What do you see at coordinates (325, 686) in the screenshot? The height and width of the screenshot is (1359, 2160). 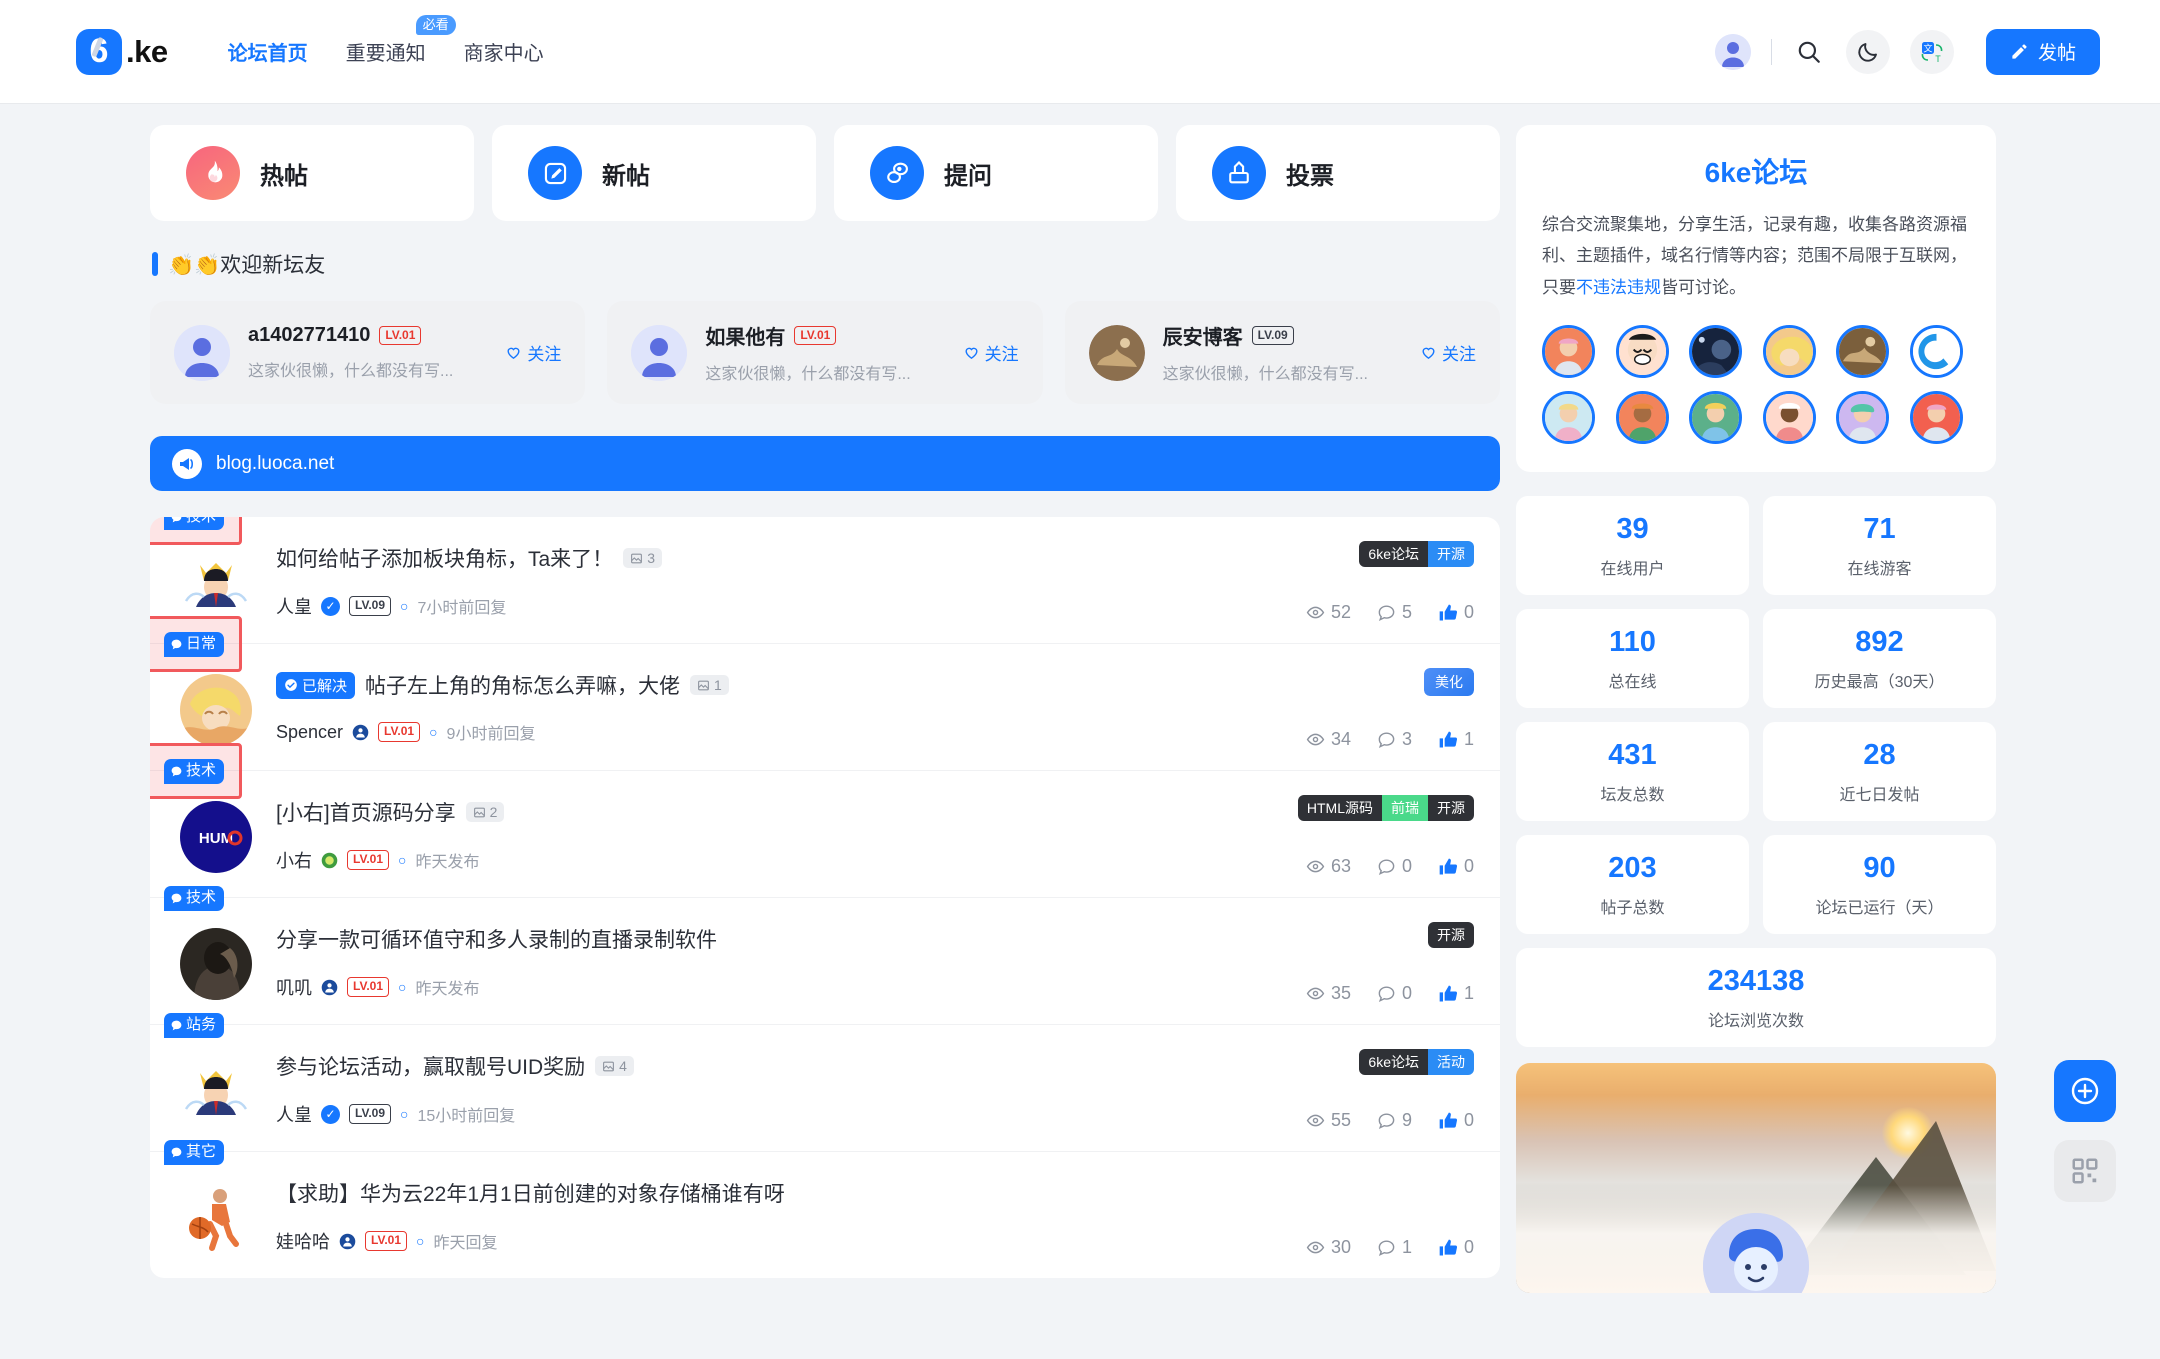 I see `solved-label: 已解决` at bounding box center [325, 686].